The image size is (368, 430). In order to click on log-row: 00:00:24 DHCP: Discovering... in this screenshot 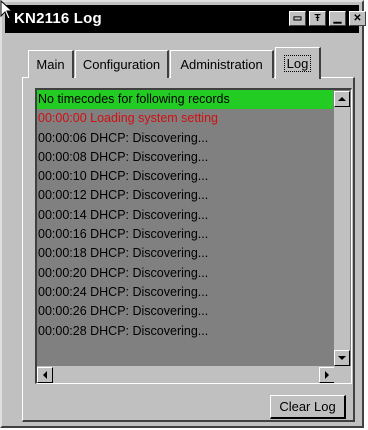, I will do `click(185, 292)`.